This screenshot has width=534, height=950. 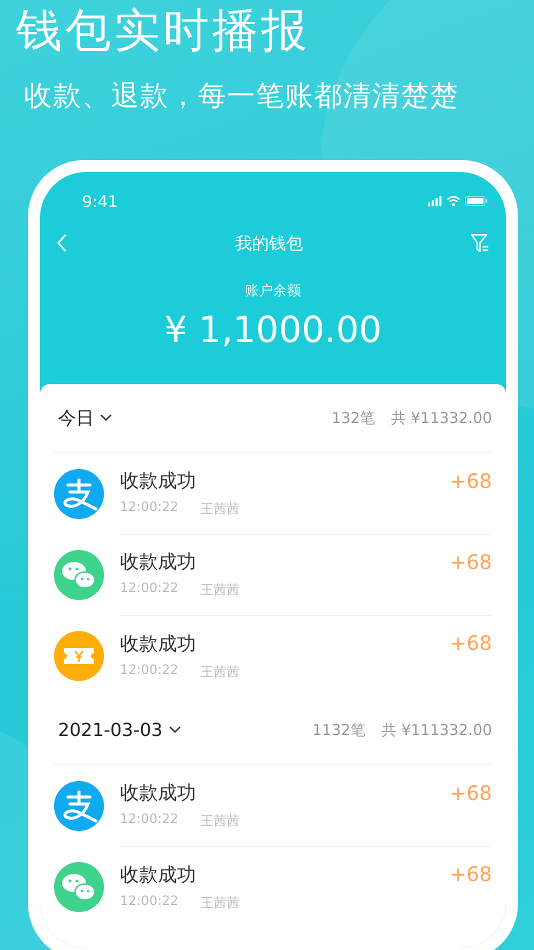 I want to click on transaction-count: 1132笔, so click(x=339, y=730).